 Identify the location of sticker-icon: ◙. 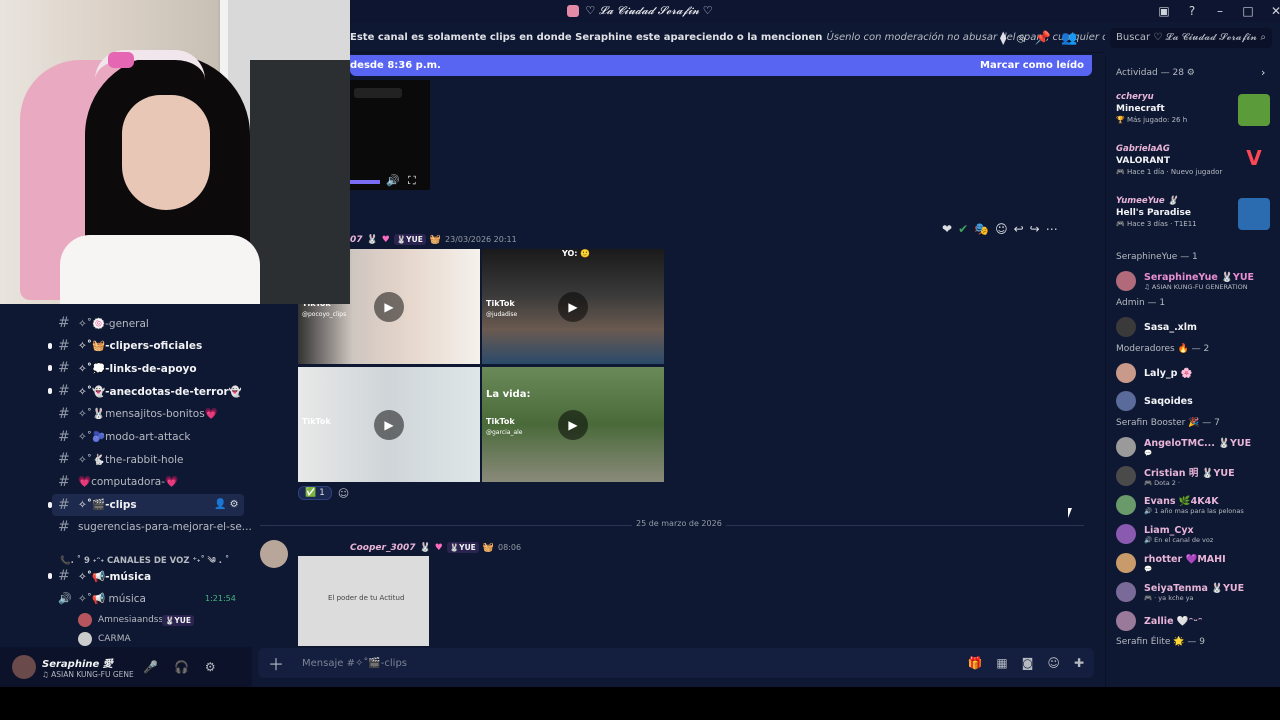
(1028, 663).